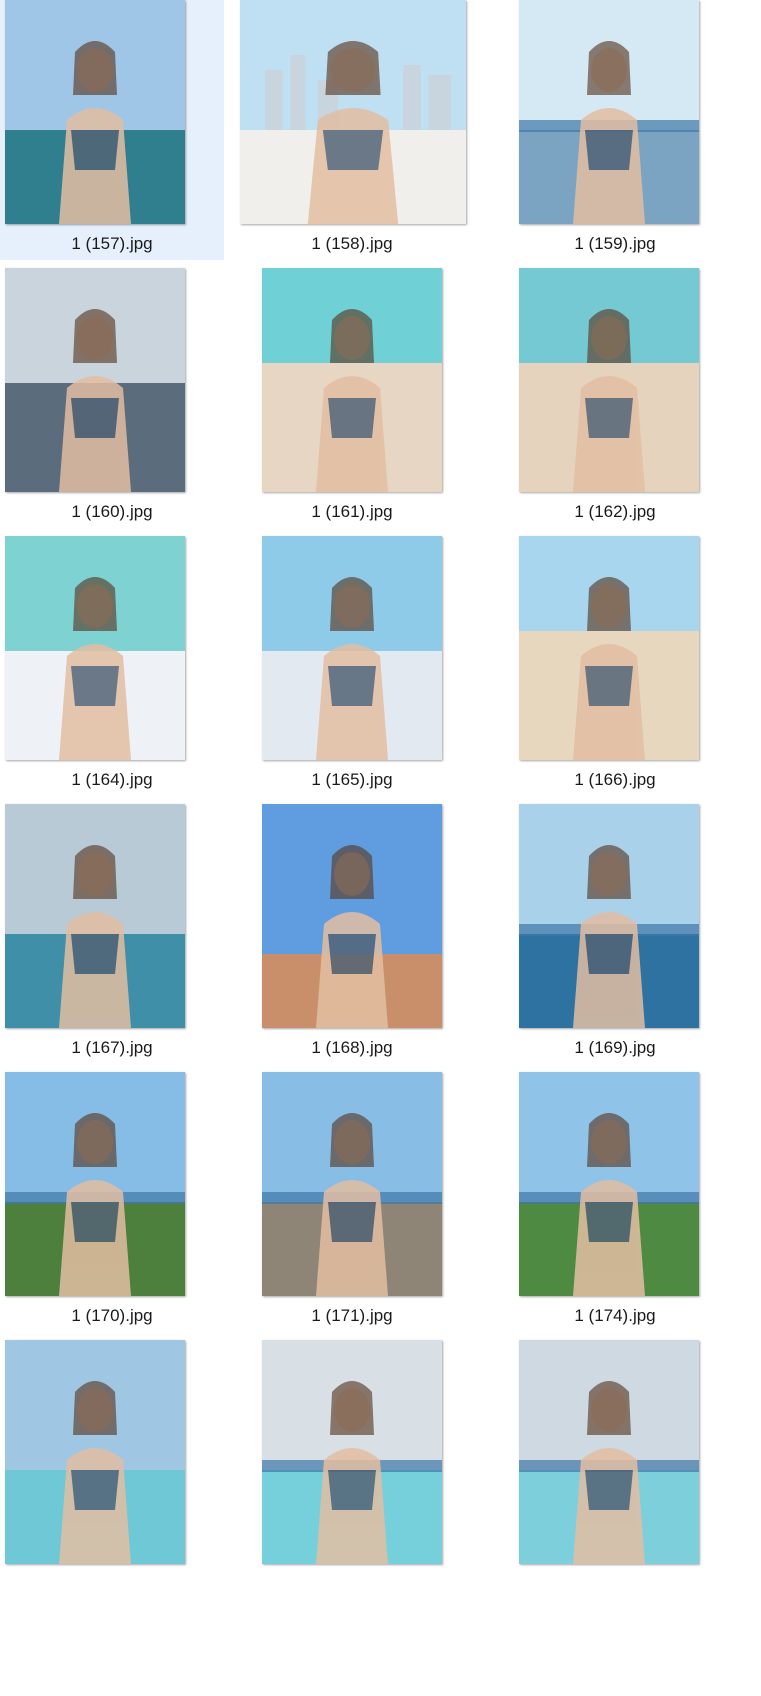  Describe the element at coordinates (112, 1047) in the screenshot. I see `file-name: 1 (167).jpg` at that location.